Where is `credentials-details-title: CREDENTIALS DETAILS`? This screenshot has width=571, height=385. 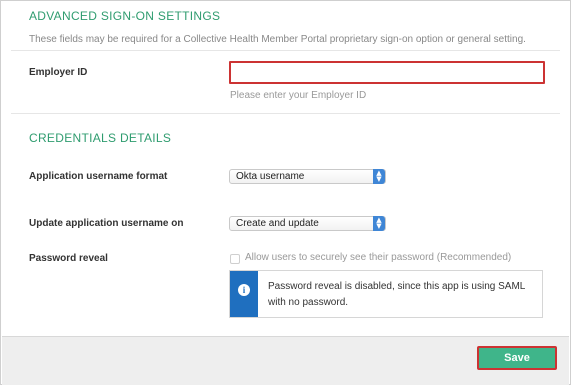
credentials-details-title: CREDENTIALS DETAILS is located at coordinates (100, 138).